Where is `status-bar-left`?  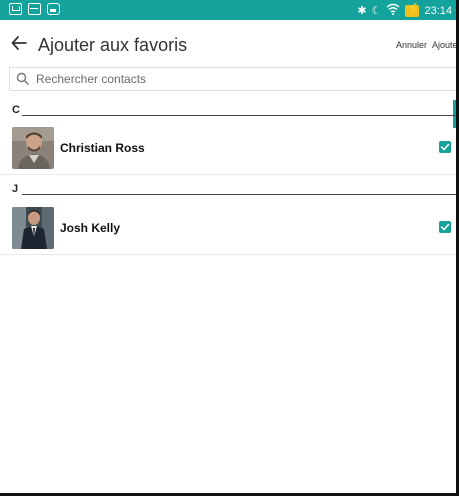 status-bar-left is located at coordinates (34, 9).